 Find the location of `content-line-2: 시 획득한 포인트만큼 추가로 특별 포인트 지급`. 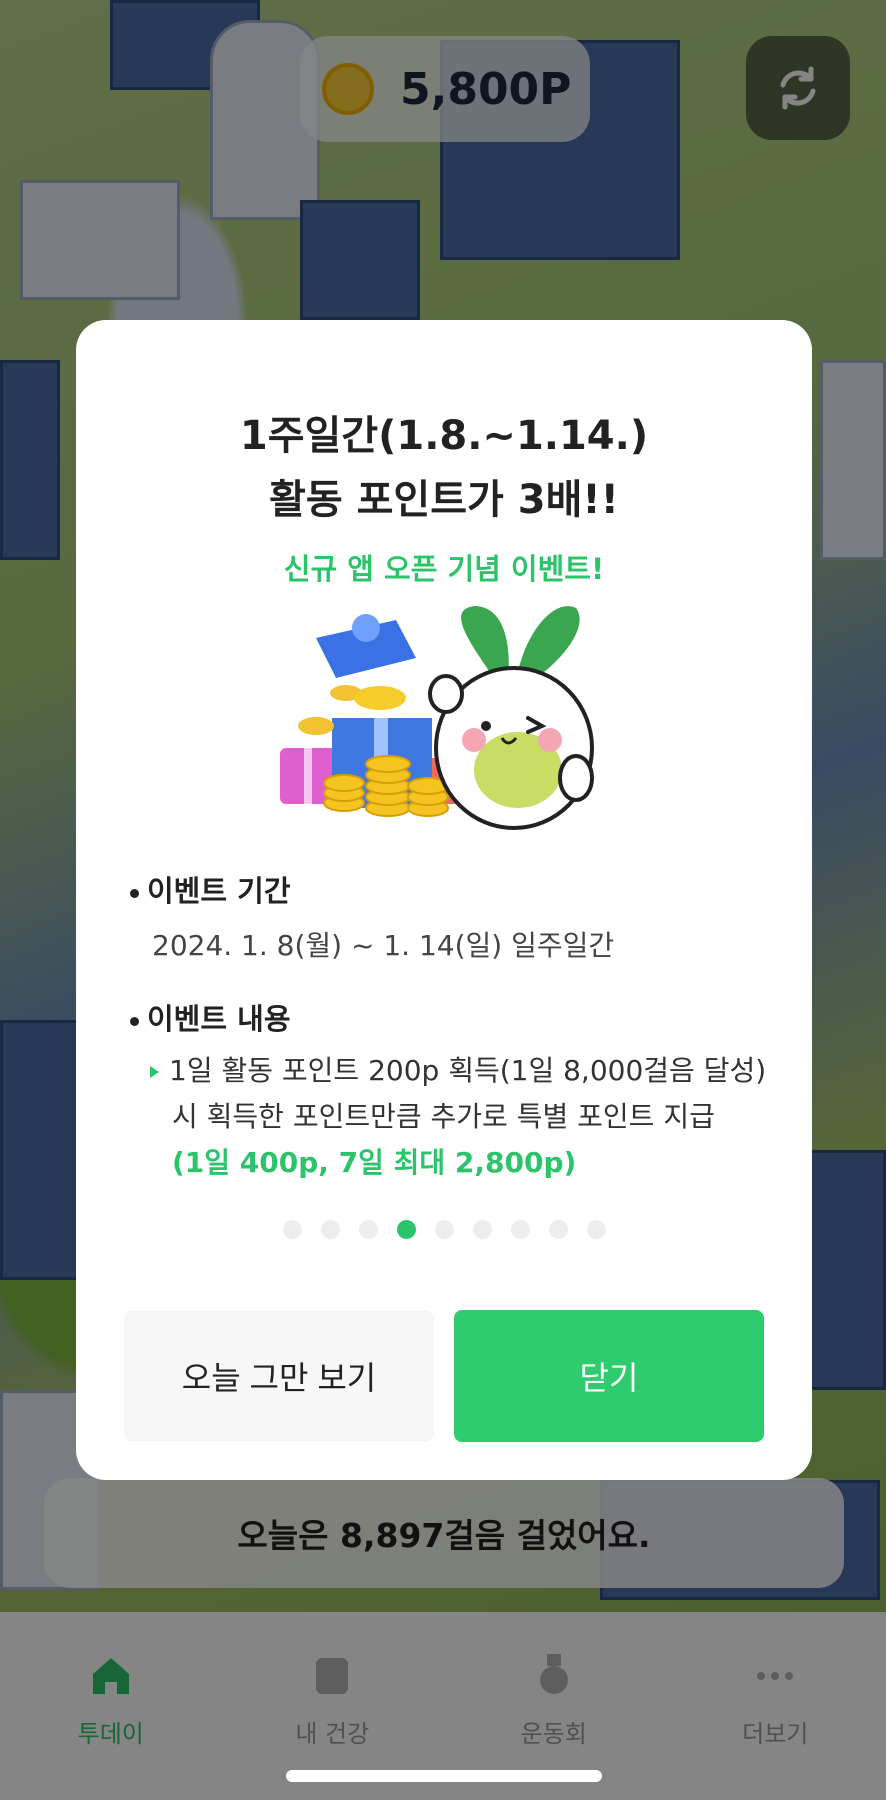

content-line-2: 시 획득한 포인트만큼 추가로 특별 포인트 지급 is located at coordinates (443, 1116).